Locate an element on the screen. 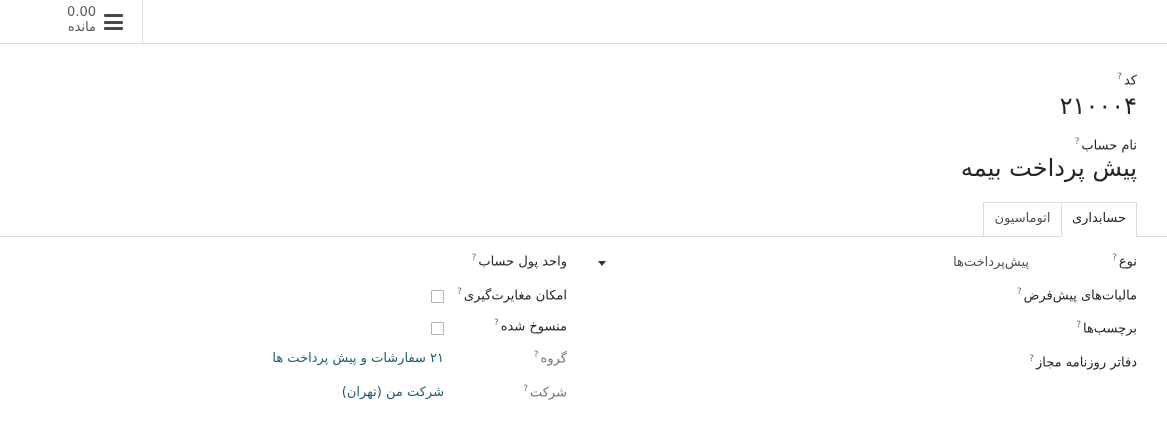  reconcile-label-text: امکان مغایرت‌گیری is located at coordinates (515, 296).